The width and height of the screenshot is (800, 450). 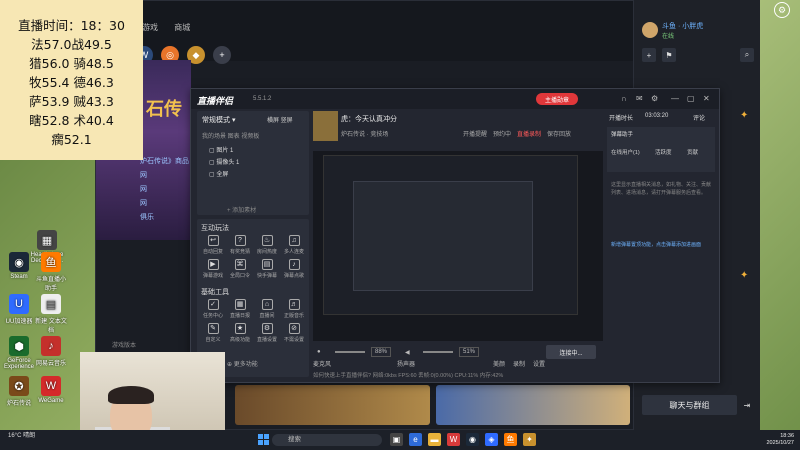 What do you see at coordinates (559, 133) in the screenshot?
I see `replay-button: 保存回放` at bounding box center [559, 133].